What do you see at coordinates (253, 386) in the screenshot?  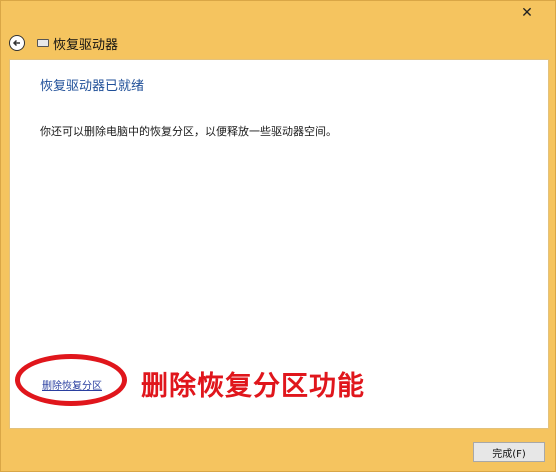 I see `annotation-label: 删除恢复分区功能` at bounding box center [253, 386].